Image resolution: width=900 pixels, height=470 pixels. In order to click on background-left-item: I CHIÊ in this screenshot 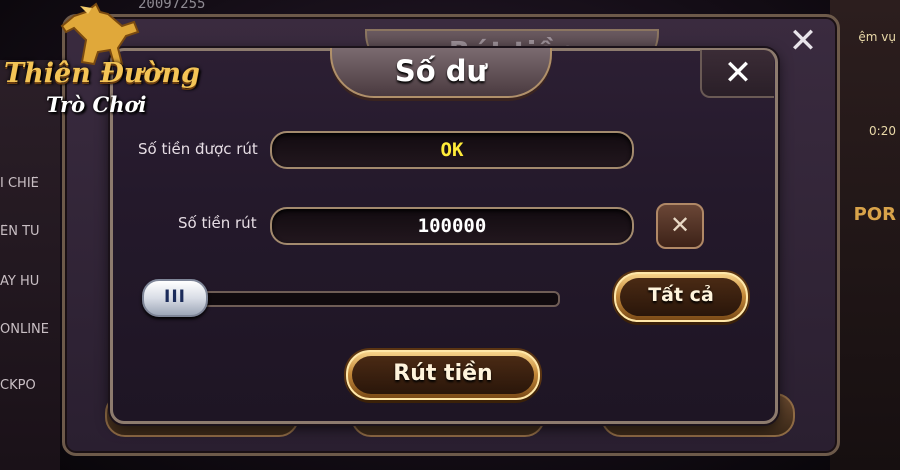, I will do `click(19, 183)`.